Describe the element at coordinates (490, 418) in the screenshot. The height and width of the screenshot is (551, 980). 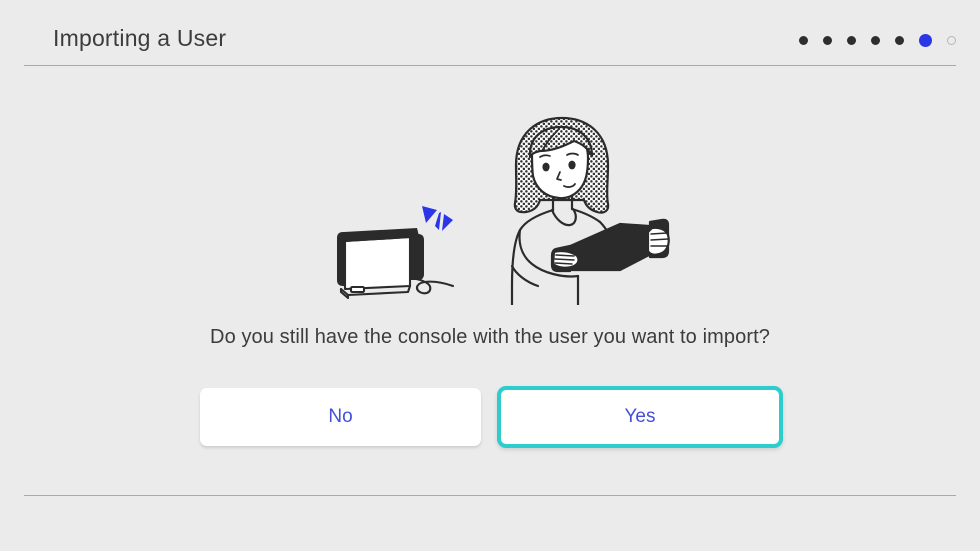
I see `choice-button-row: No Yes` at that location.